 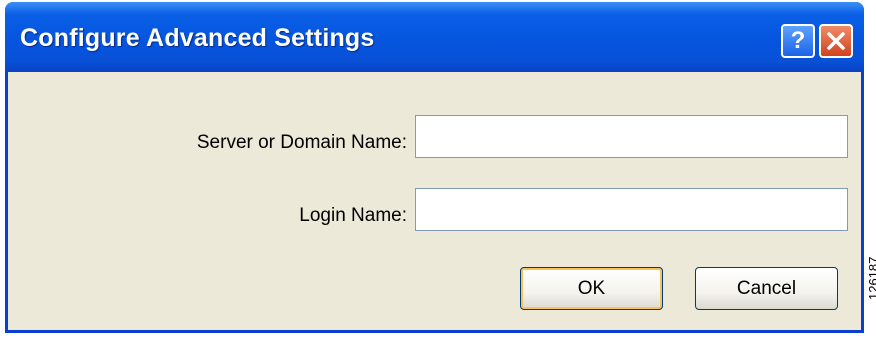 I want to click on server-domain-label: Server or Domain Name:, so click(x=301, y=142).